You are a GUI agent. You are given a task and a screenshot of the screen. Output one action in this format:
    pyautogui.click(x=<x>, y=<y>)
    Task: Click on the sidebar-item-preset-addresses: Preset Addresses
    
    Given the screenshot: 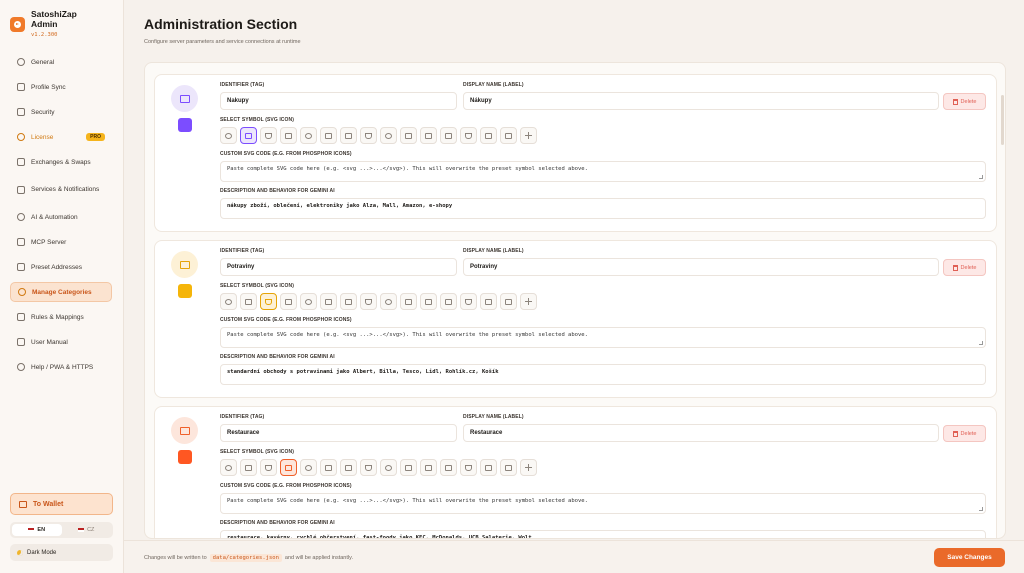 What is the action you would take?
    pyautogui.click(x=61, y=267)
    